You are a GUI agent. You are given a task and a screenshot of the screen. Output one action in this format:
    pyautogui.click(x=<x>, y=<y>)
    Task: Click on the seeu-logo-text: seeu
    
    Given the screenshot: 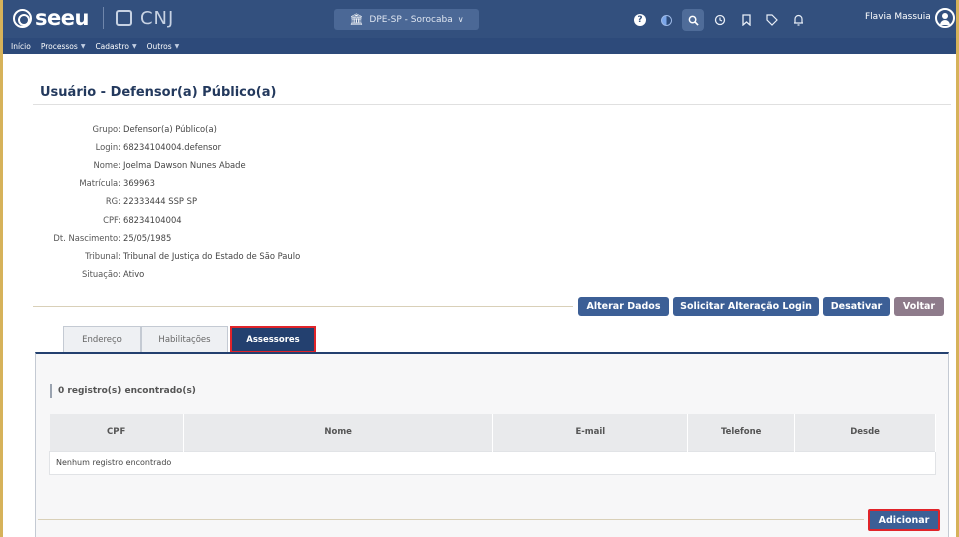 What is the action you would take?
    pyautogui.click(x=62, y=18)
    